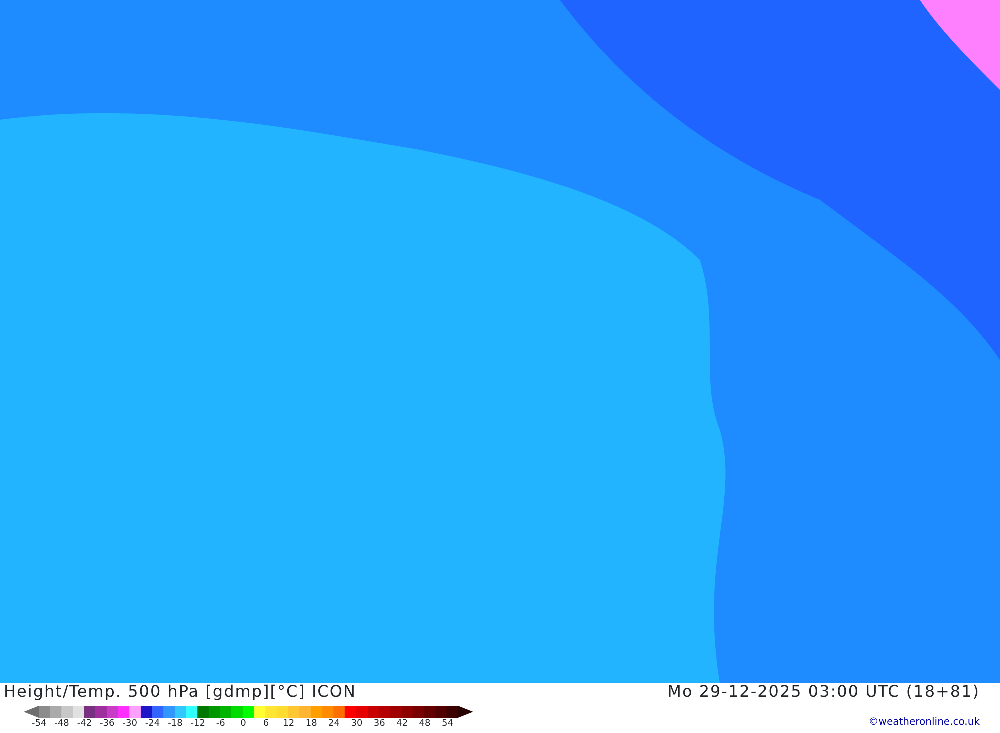 The image size is (1000, 733). I want to click on scale-label: 18, so click(311, 724).